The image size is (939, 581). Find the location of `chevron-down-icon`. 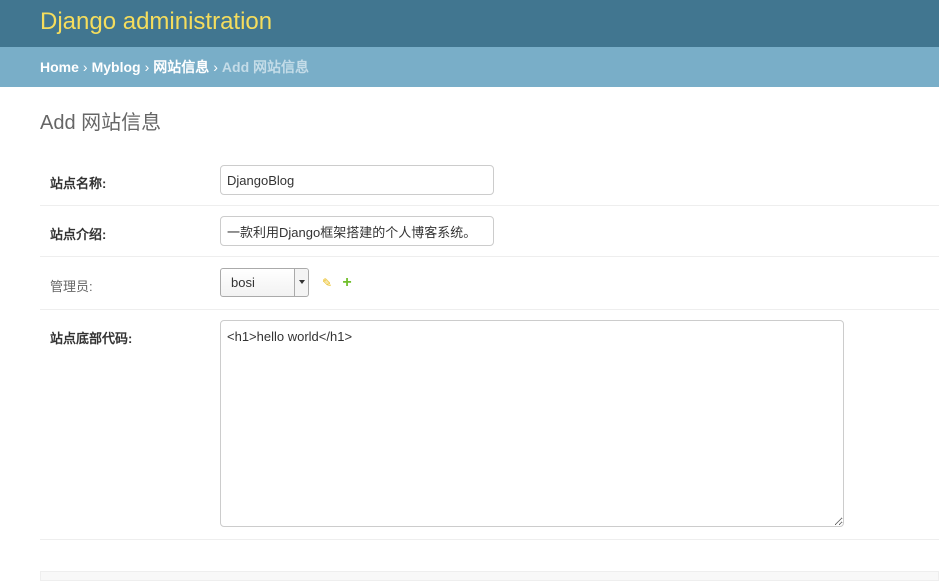

chevron-down-icon is located at coordinates (301, 282).